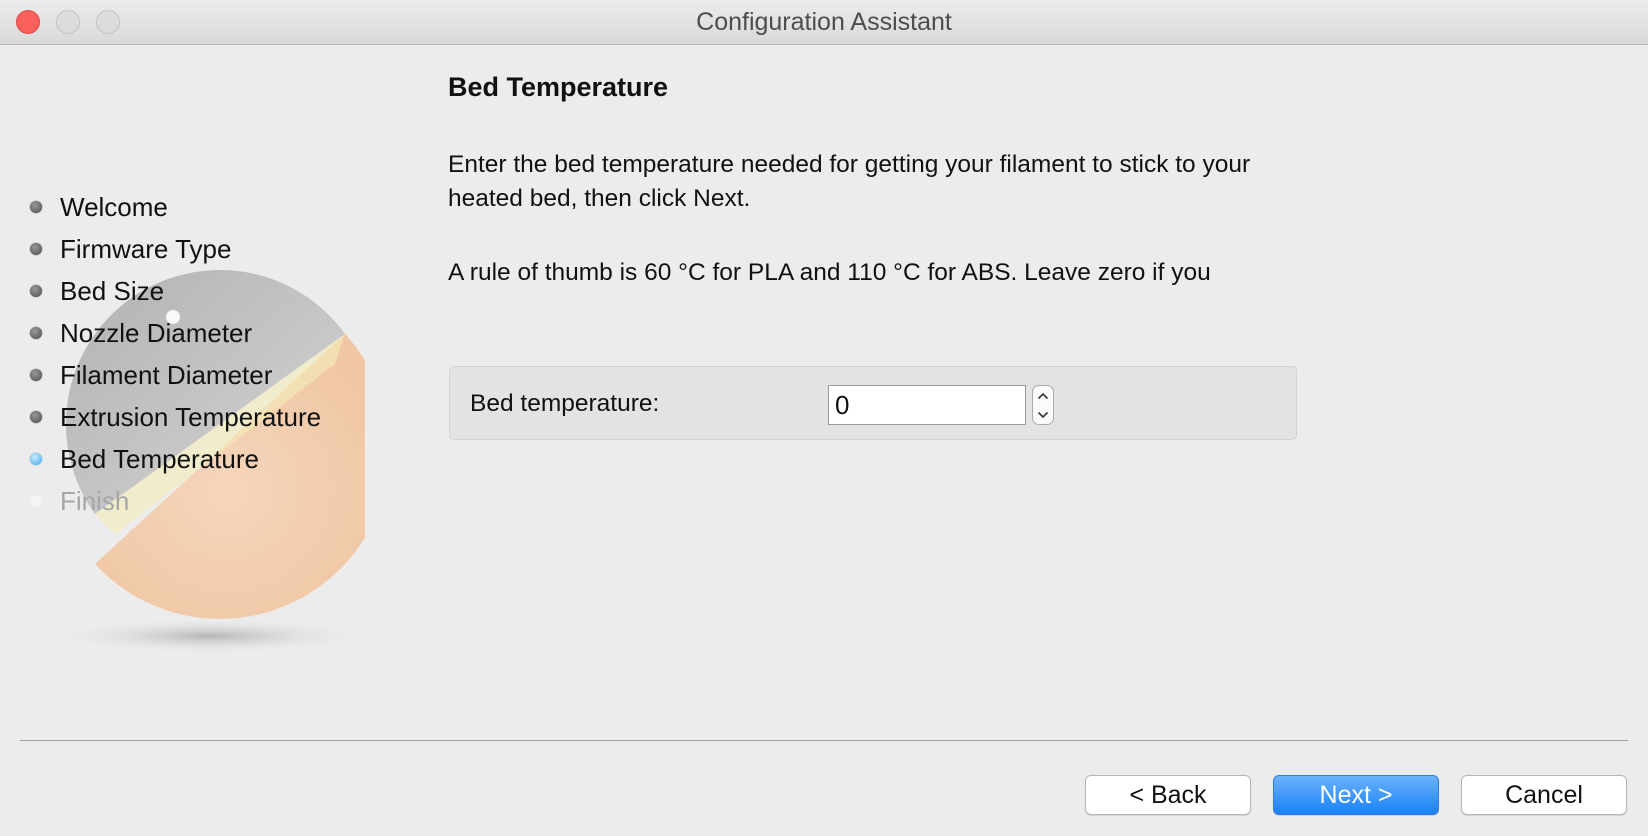 The height and width of the screenshot is (836, 1648). What do you see at coordinates (166, 374) in the screenshot?
I see `step-label: Filament Diameter` at bounding box center [166, 374].